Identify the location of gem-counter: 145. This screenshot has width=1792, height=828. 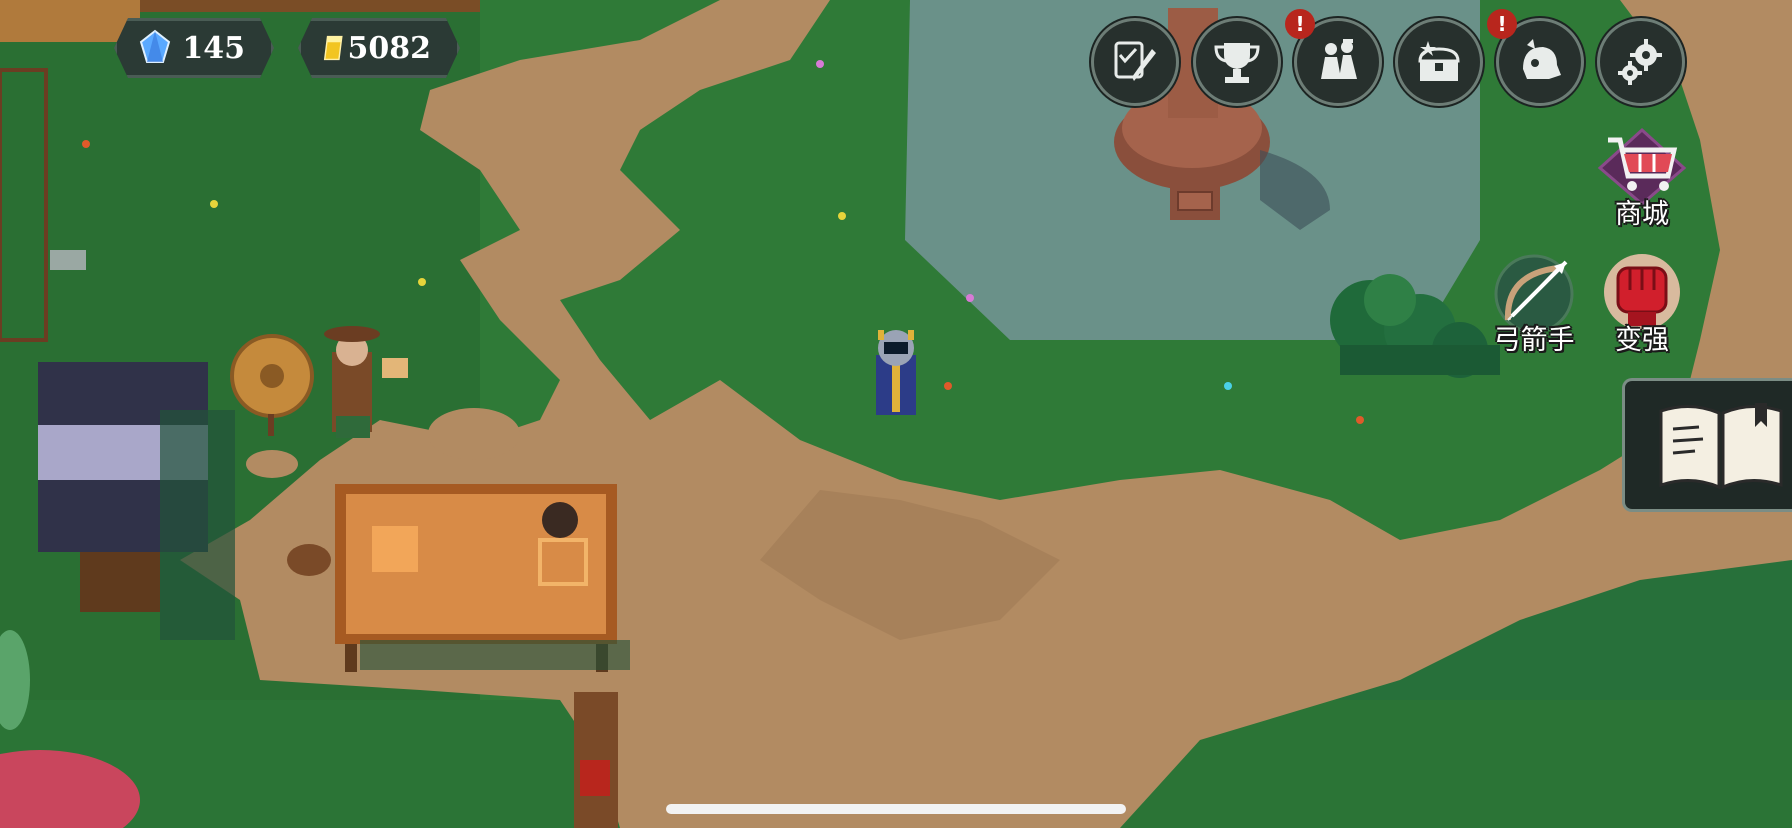
(194, 48).